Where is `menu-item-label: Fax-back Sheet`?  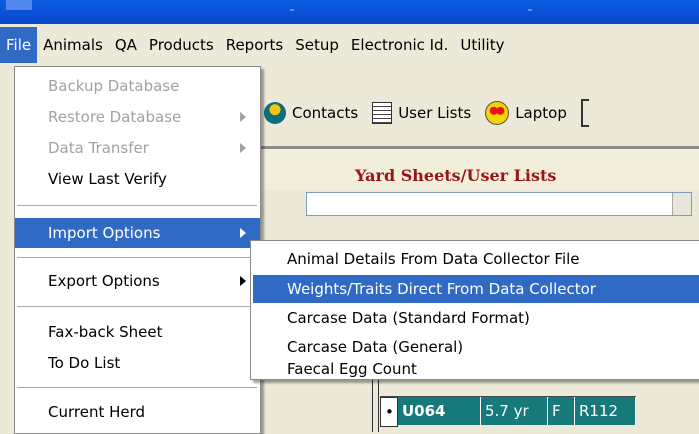 menu-item-label: Fax-back Sheet is located at coordinates (105, 332).